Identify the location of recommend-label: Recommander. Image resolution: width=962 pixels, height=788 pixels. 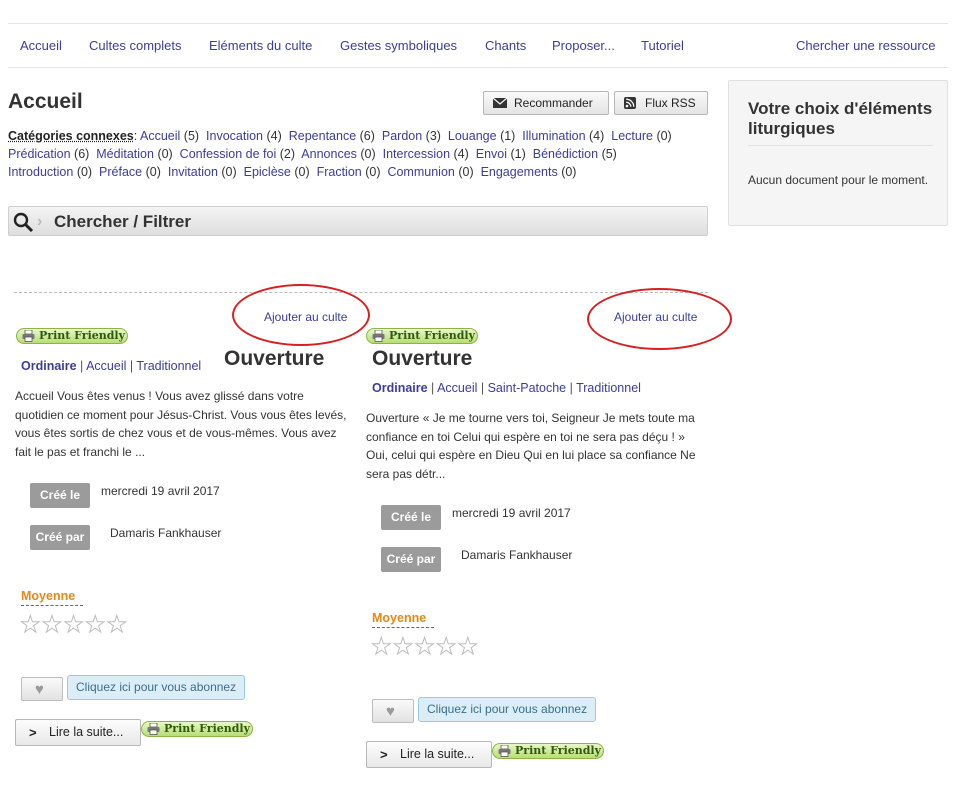
(553, 103).